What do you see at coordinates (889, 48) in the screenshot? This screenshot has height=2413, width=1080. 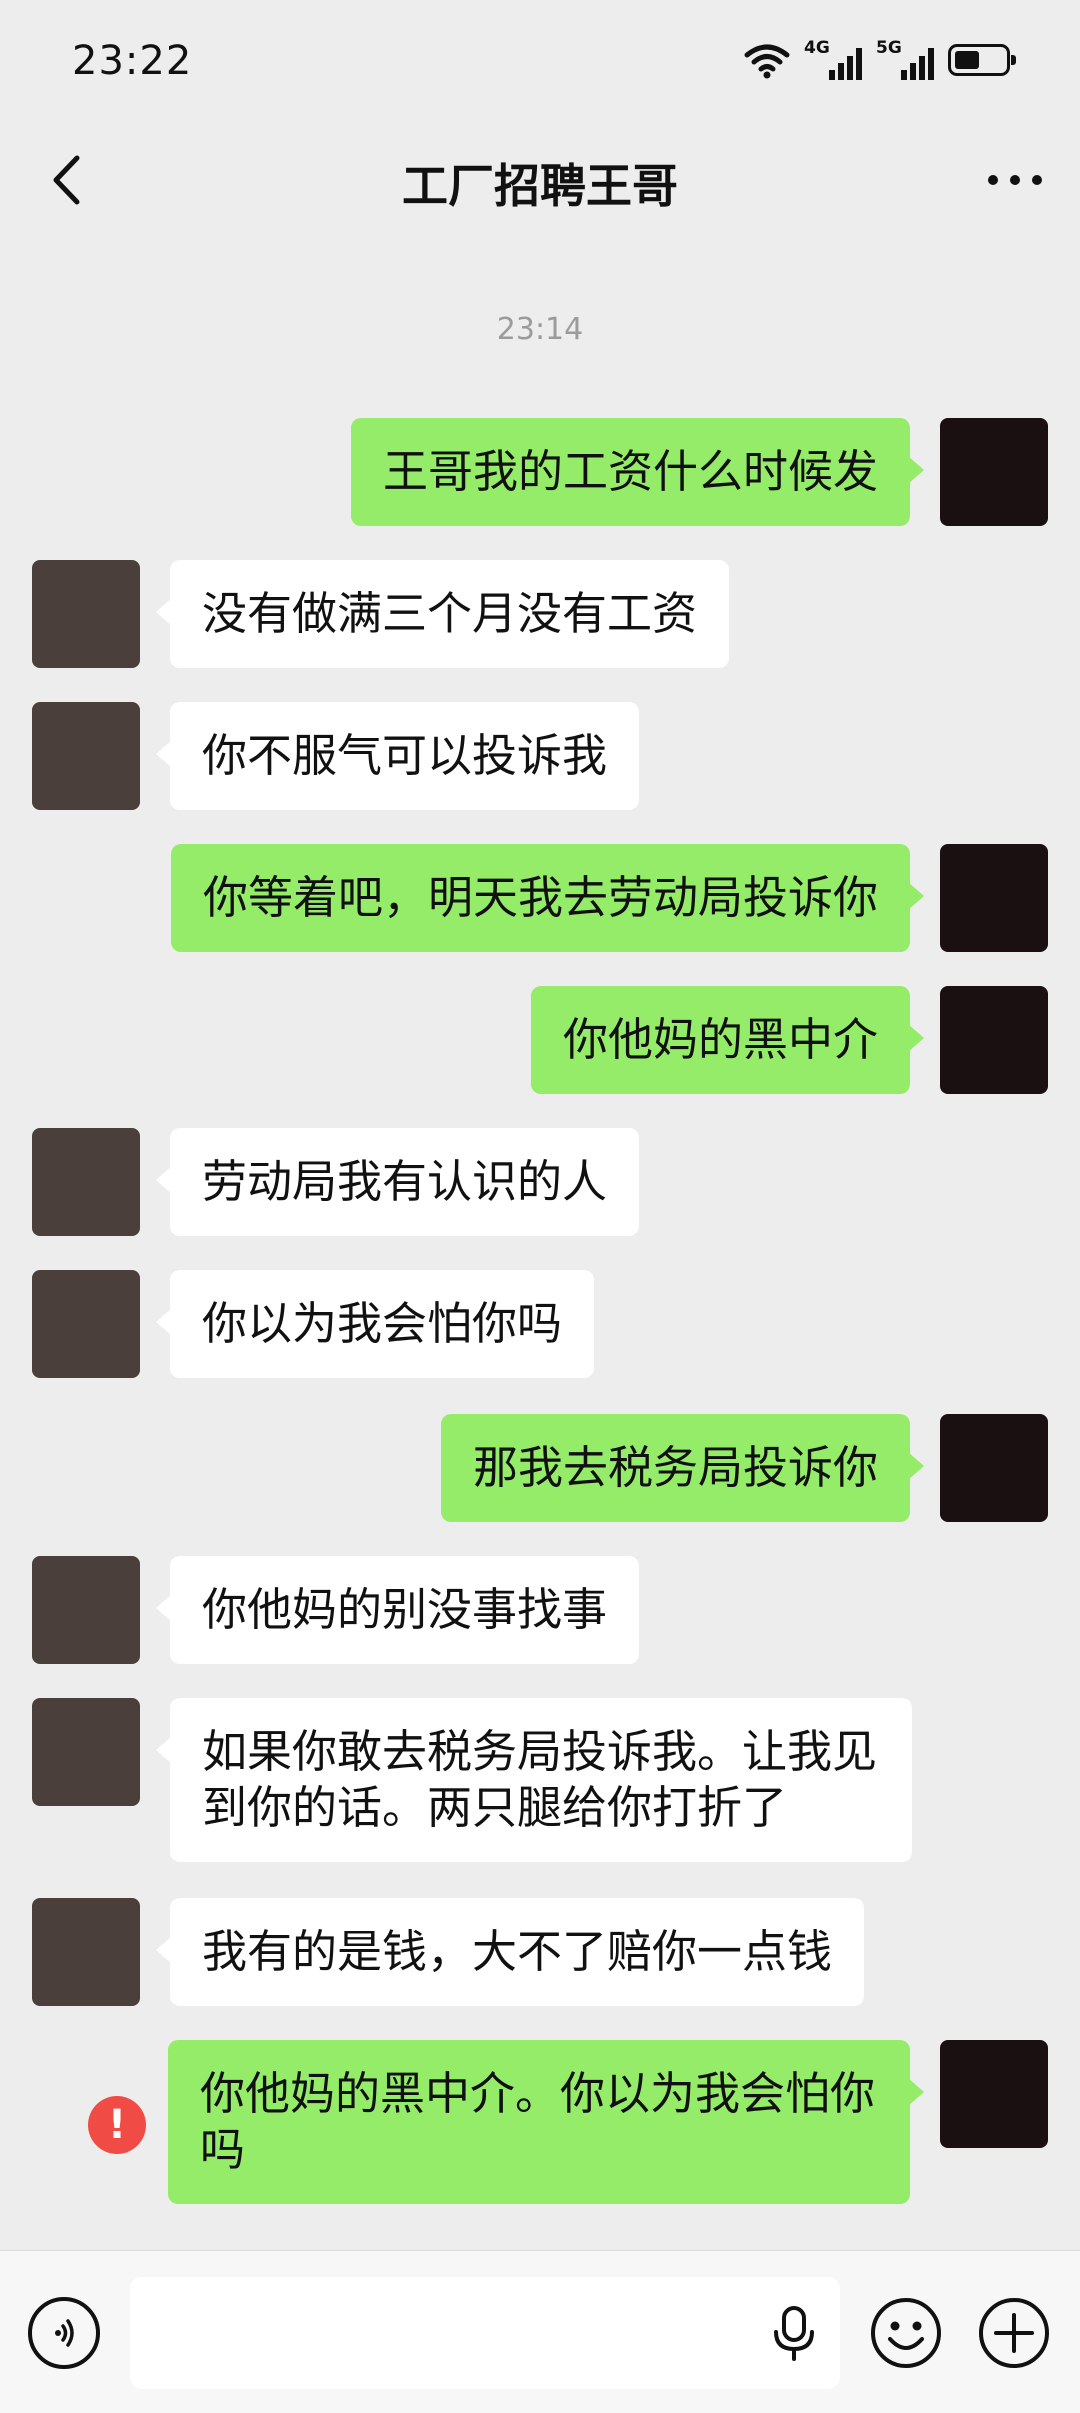 I see `network-type-label: 5G` at bounding box center [889, 48].